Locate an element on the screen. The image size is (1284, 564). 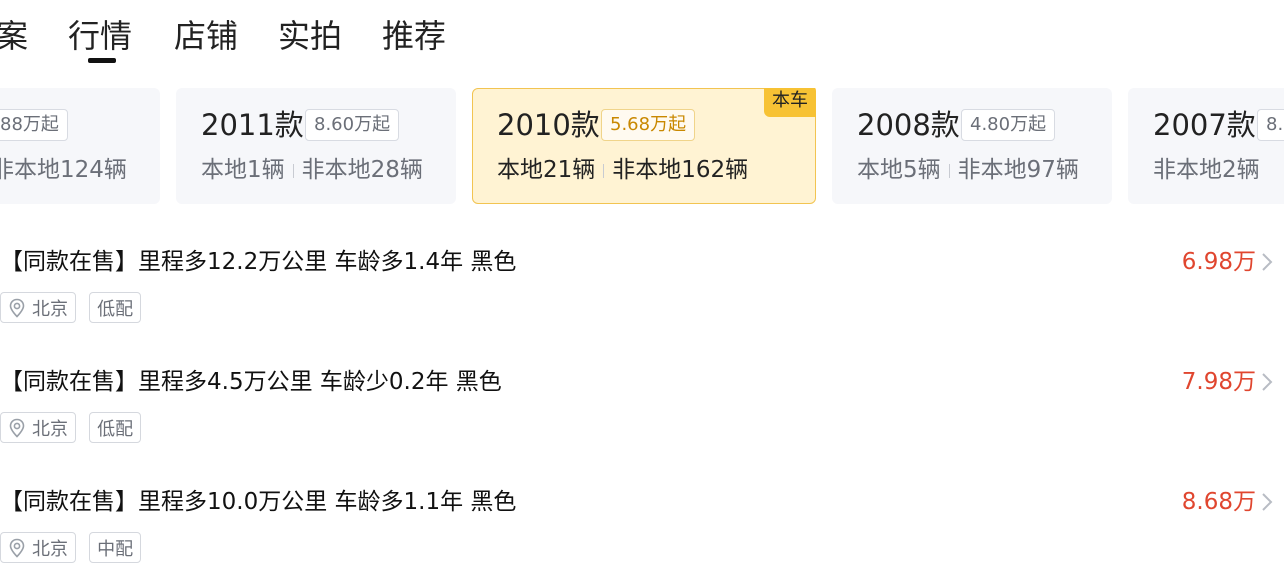
nonlocal-count: 非本地28辆 is located at coordinates (362, 170).